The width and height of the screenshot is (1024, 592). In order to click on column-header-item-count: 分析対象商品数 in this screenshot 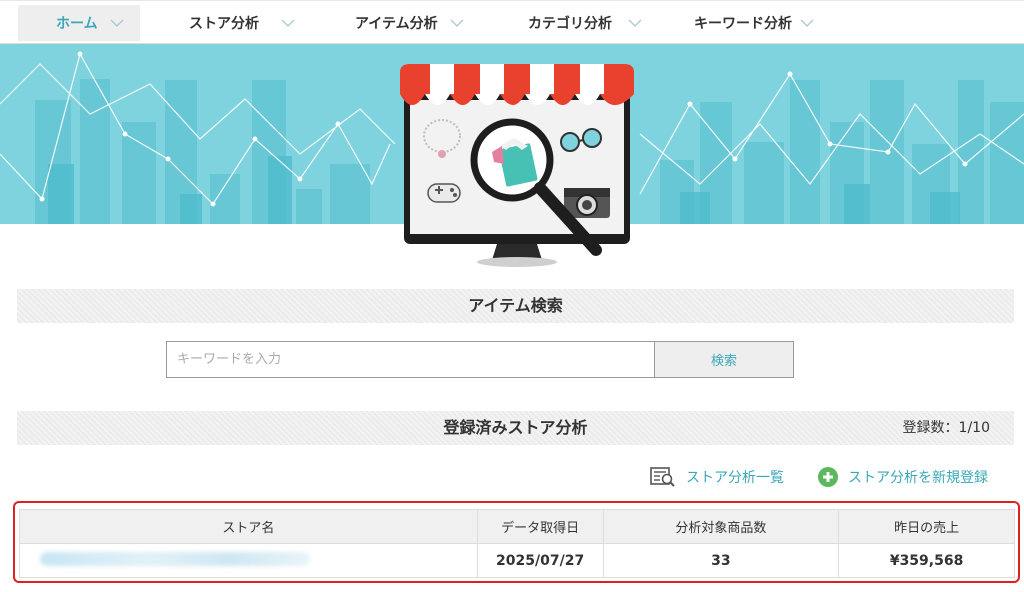, I will do `click(721, 526)`.